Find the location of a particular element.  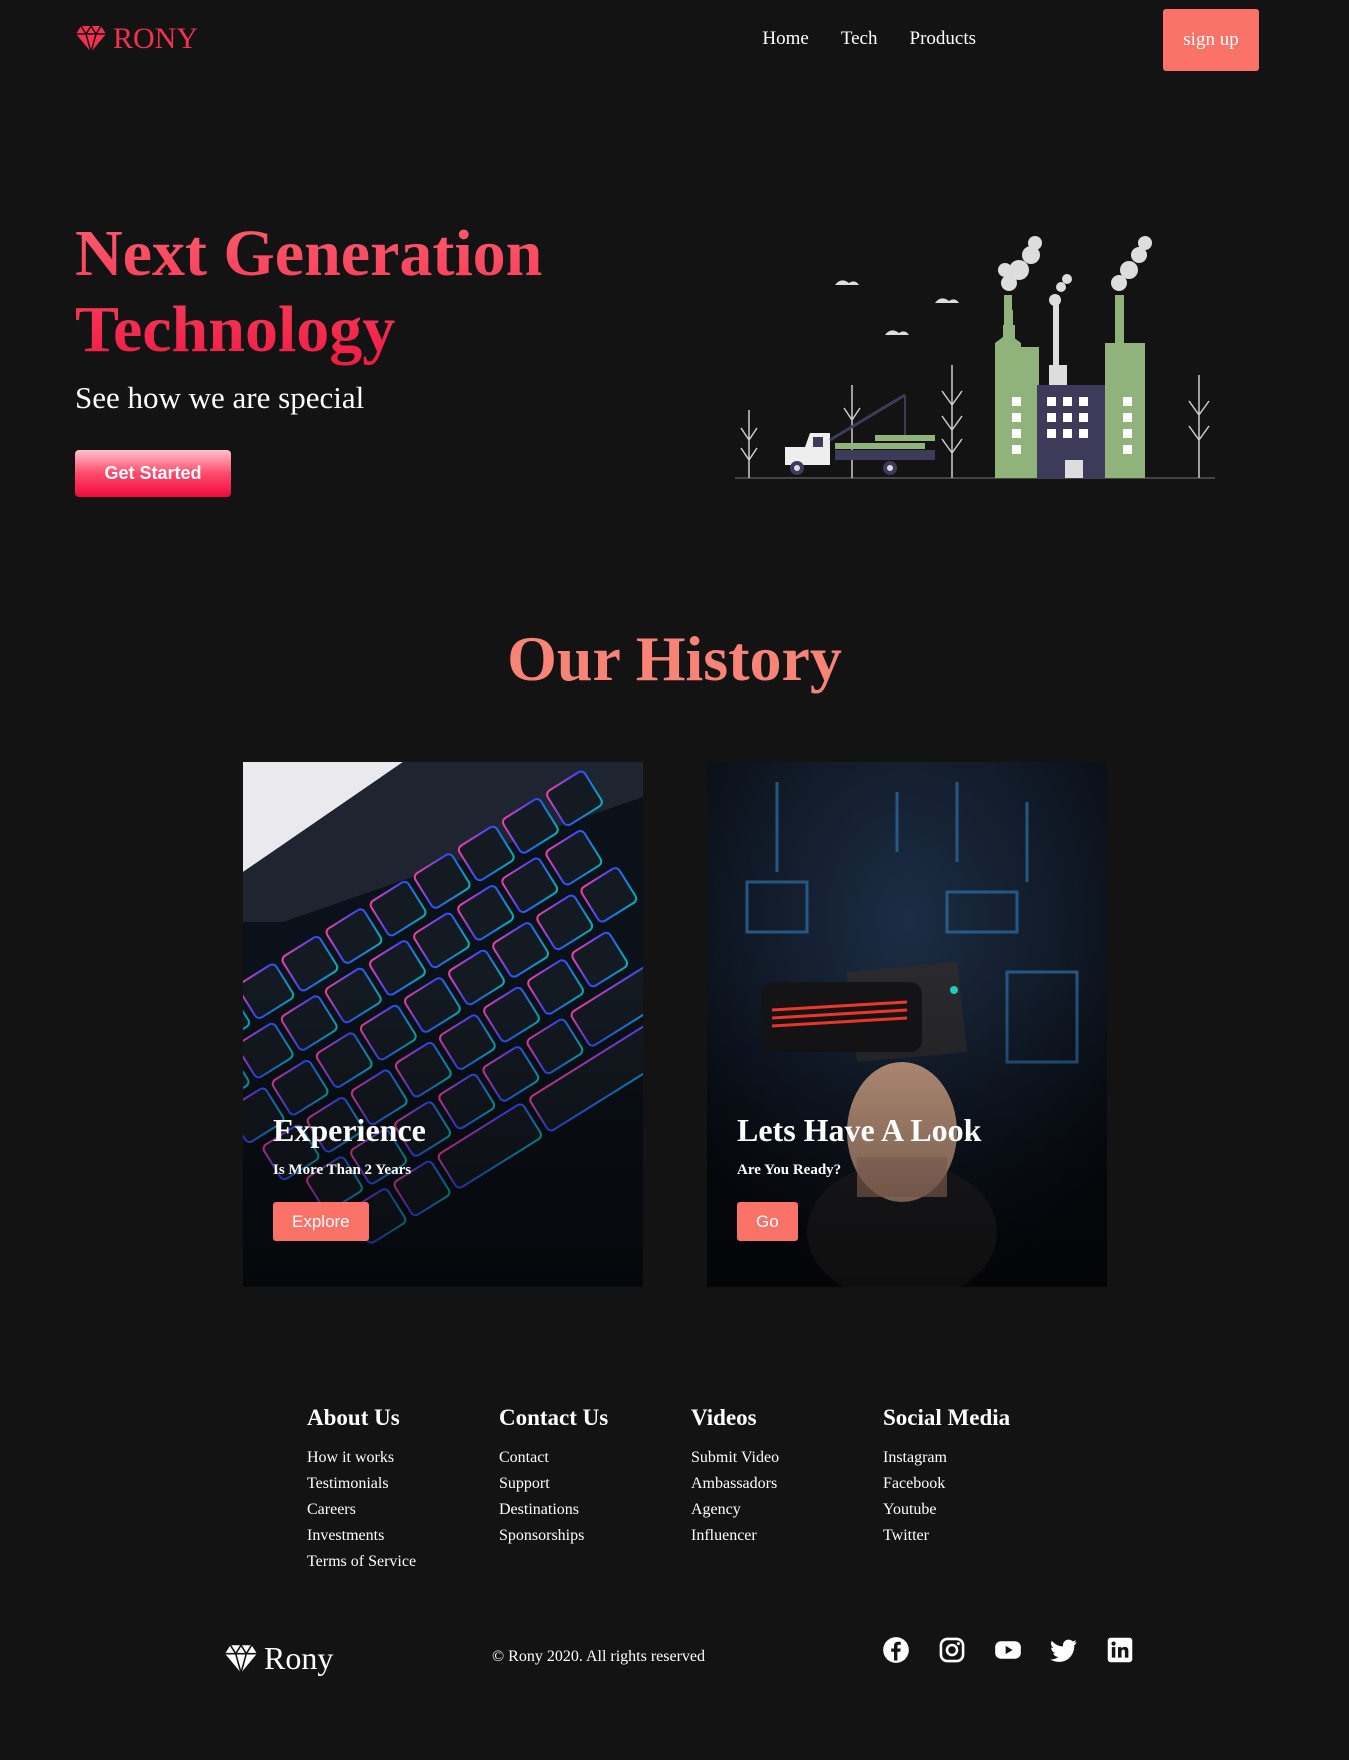

brand-name: RONY is located at coordinates (156, 38).